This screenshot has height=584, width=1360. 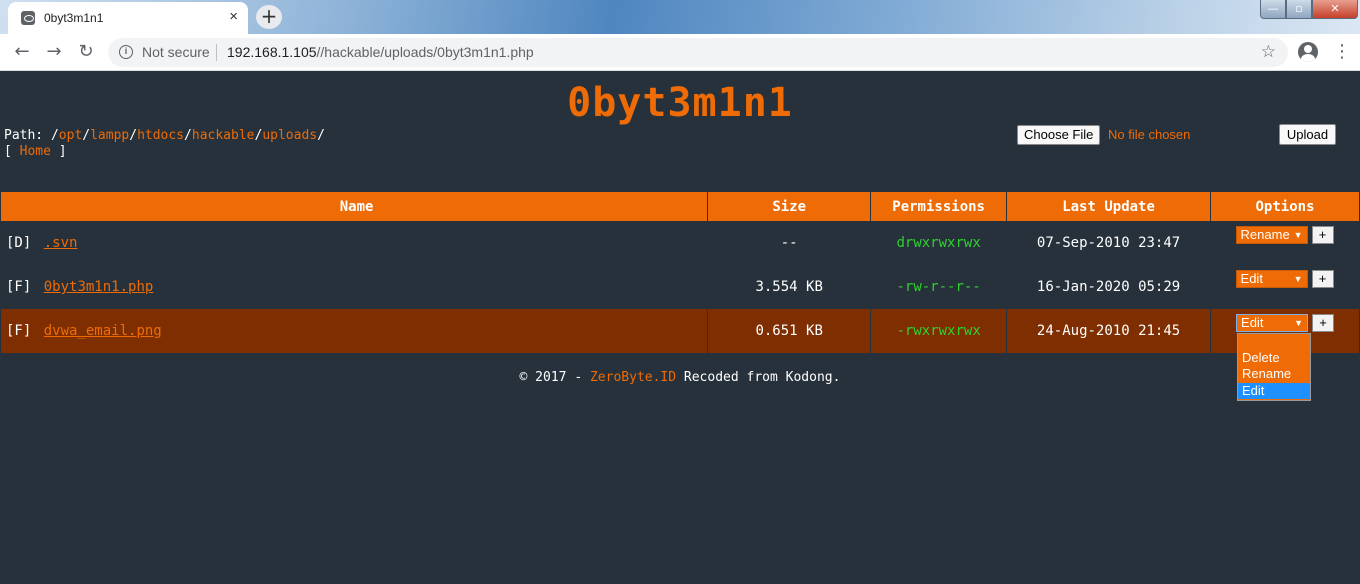 What do you see at coordinates (103, 331) in the screenshot?
I see `file-link: dvwa_email.png` at bounding box center [103, 331].